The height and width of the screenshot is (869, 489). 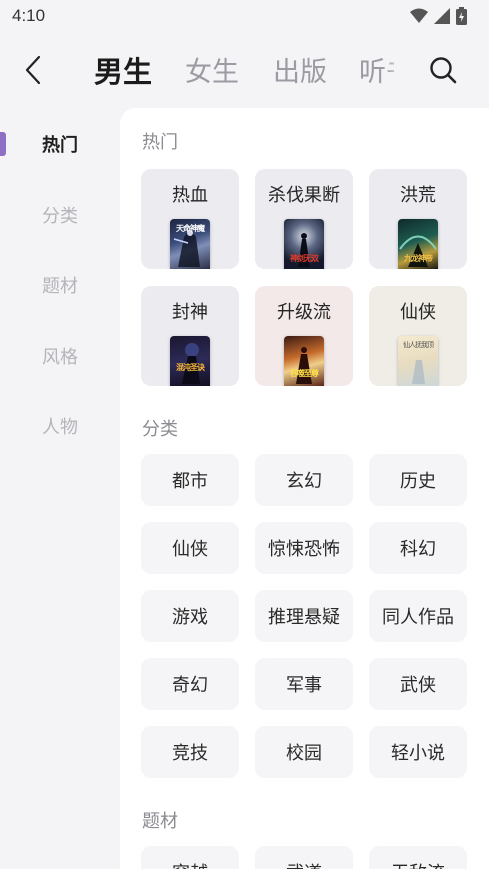 I want to click on category-chip: 历史, so click(x=418, y=480).